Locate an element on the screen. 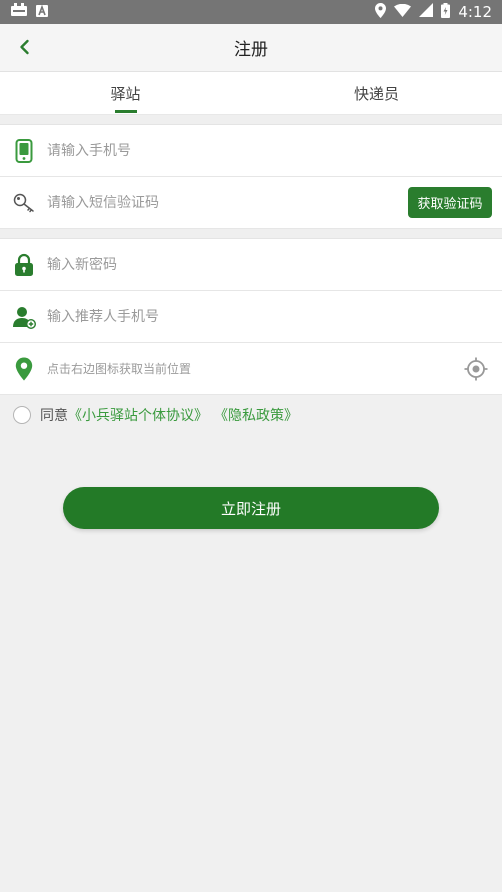 The height and width of the screenshot is (892, 502). agree-prefix: 同意 is located at coordinates (54, 416).